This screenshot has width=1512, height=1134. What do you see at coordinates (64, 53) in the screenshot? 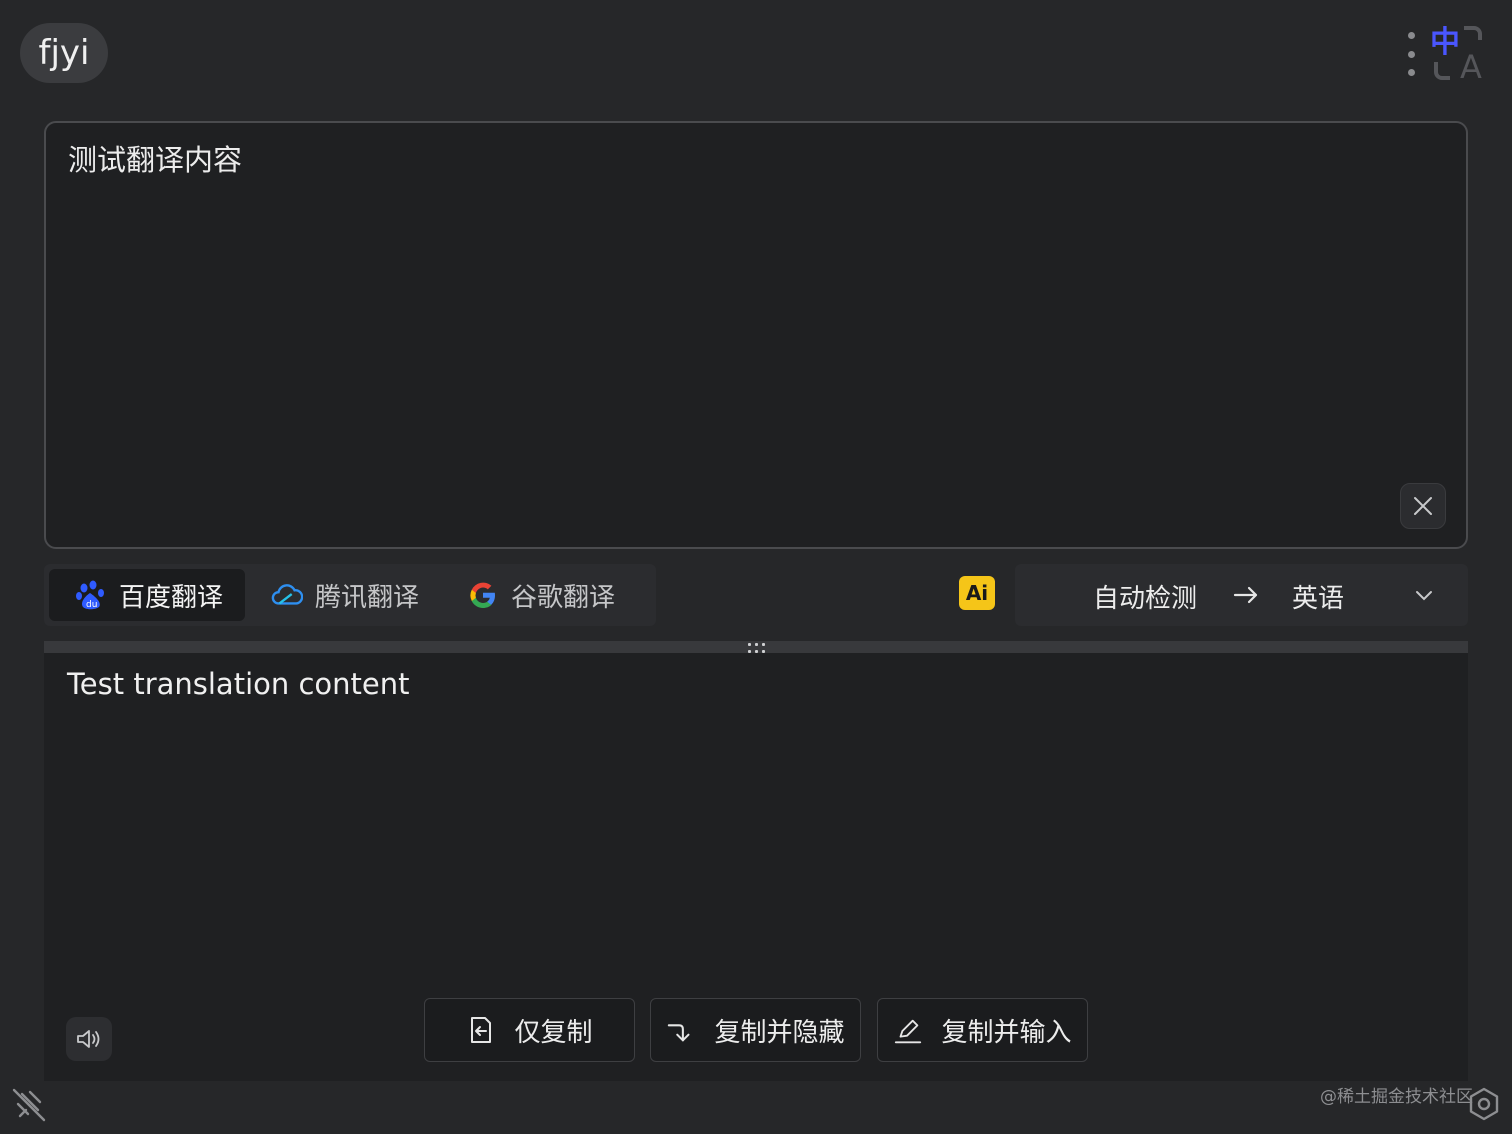
I see `app-badge: fjyi` at bounding box center [64, 53].